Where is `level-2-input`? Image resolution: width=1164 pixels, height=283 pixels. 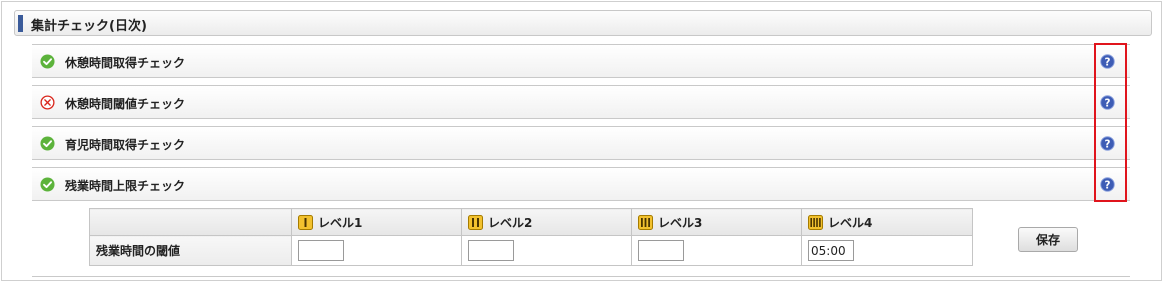
level-2-input is located at coordinates (491, 250).